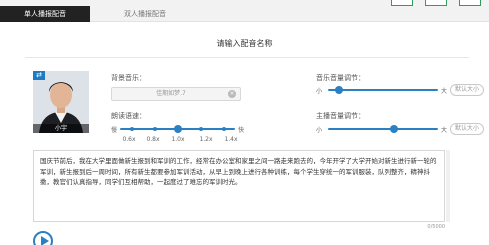  Describe the element at coordinates (339, 90) in the screenshot. I see `music-volume-handle` at that location.